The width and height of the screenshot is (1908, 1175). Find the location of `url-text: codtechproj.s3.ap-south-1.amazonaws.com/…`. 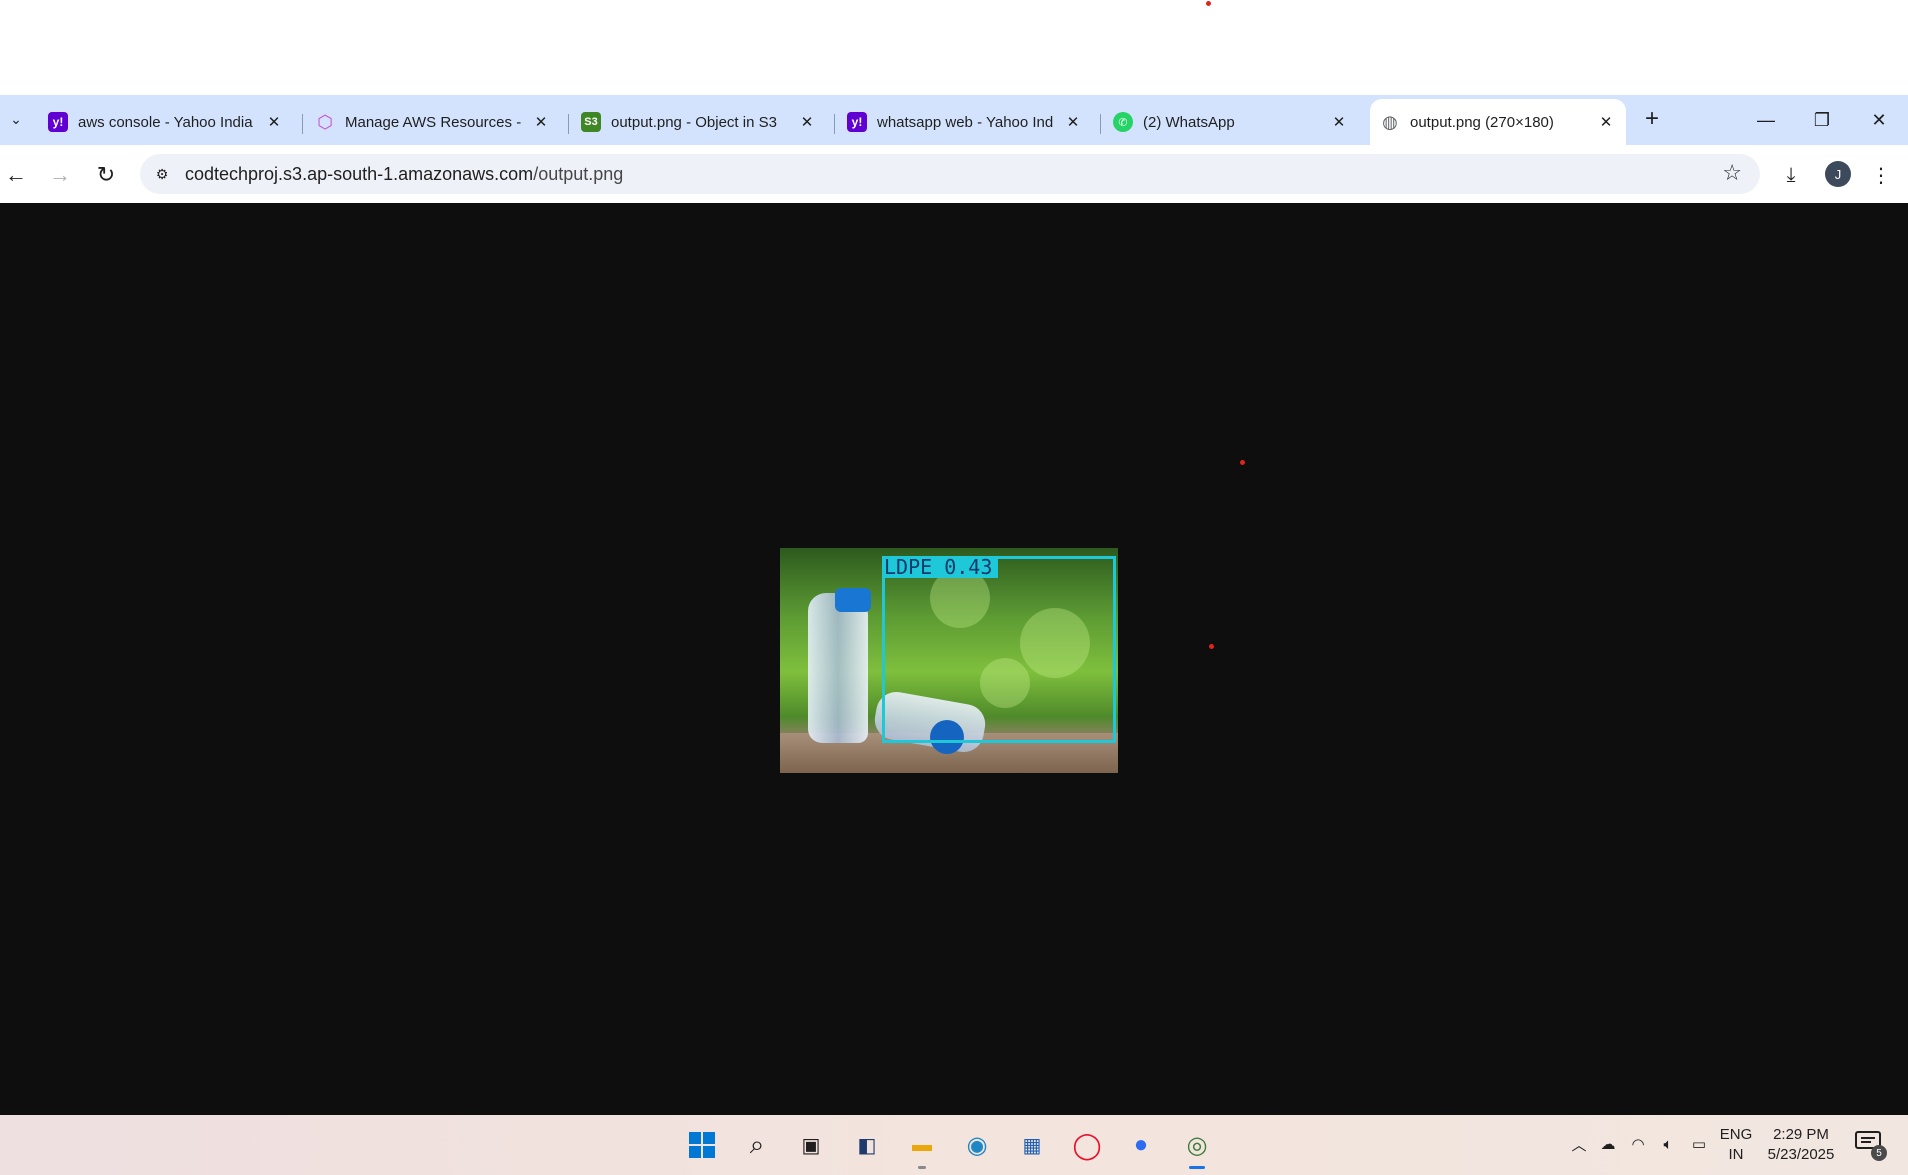

url-text: codtechproj.s3.ap-south-1.amazonaws.com/… is located at coordinates (404, 174).